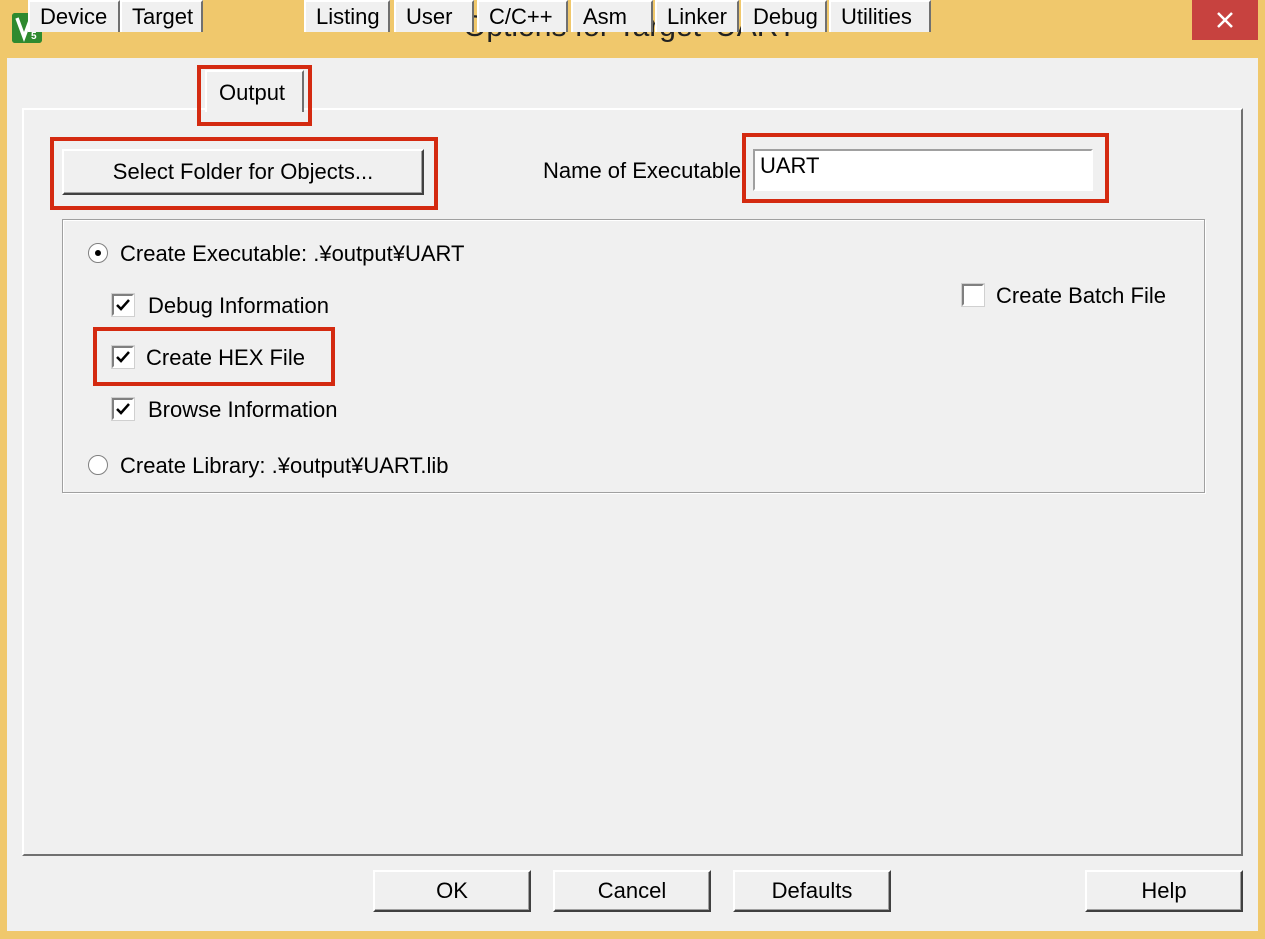  What do you see at coordinates (522, 16) in the screenshot?
I see `tab-c-cpp: C/C++` at bounding box center [522, 16].